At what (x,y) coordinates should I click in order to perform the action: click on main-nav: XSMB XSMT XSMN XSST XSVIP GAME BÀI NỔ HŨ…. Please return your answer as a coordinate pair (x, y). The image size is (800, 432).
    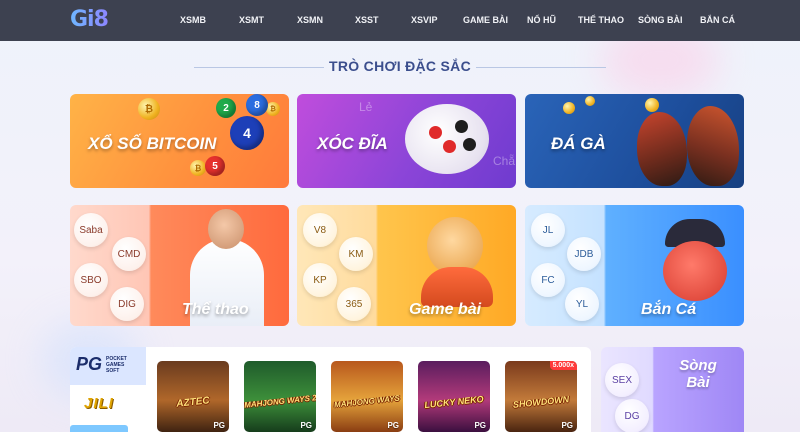
    Looking at the image, I should click on (400, 20).